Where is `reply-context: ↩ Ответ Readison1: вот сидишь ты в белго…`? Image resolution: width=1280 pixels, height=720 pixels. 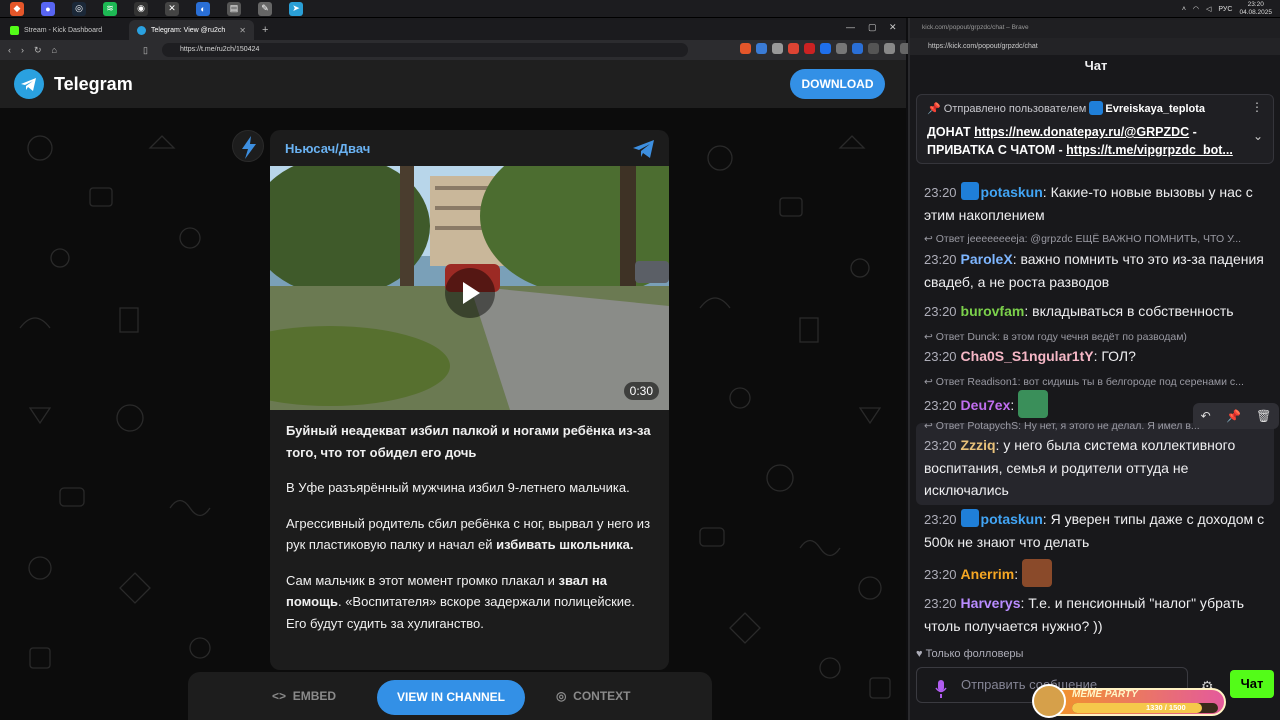 reply-context: ↩ Ответ Readison1: вот сидишь ты в белго… is located at coordinates (1096, 382).